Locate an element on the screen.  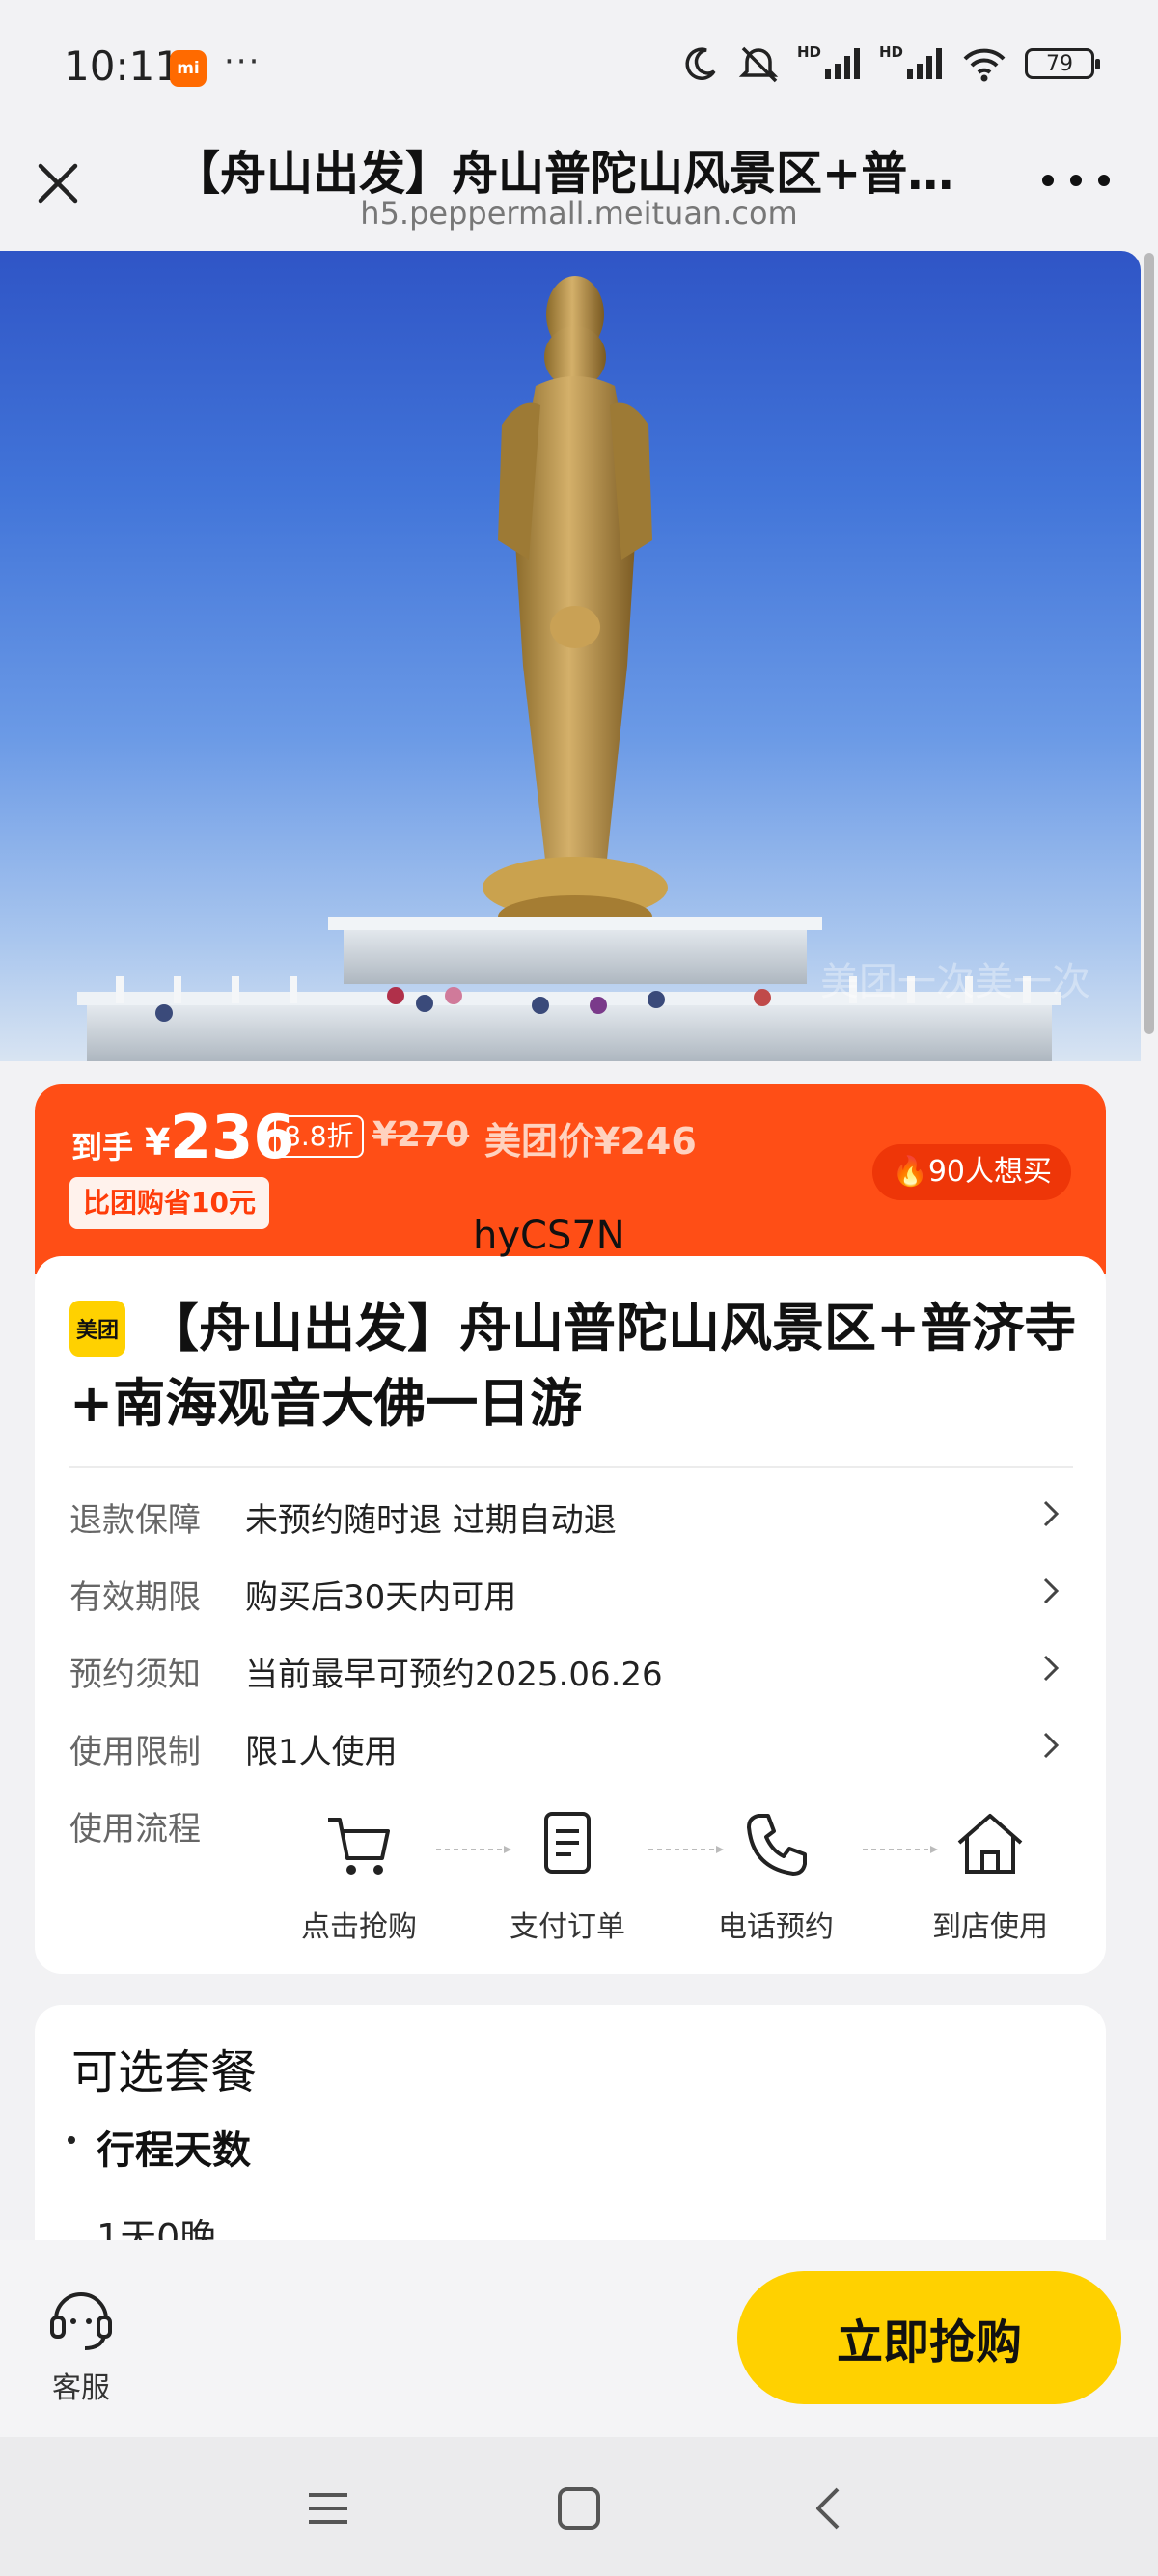
booking-row: 预约须知 当前最早可预约2025.06.26 is located at coordinates (571, 1677).